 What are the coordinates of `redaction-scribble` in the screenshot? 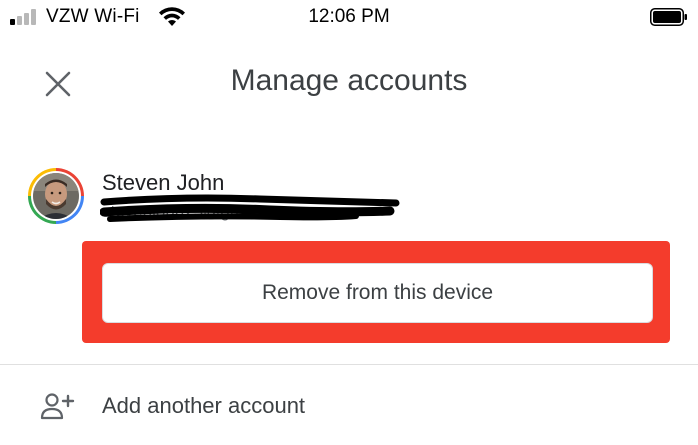 It's located at (250, 208).